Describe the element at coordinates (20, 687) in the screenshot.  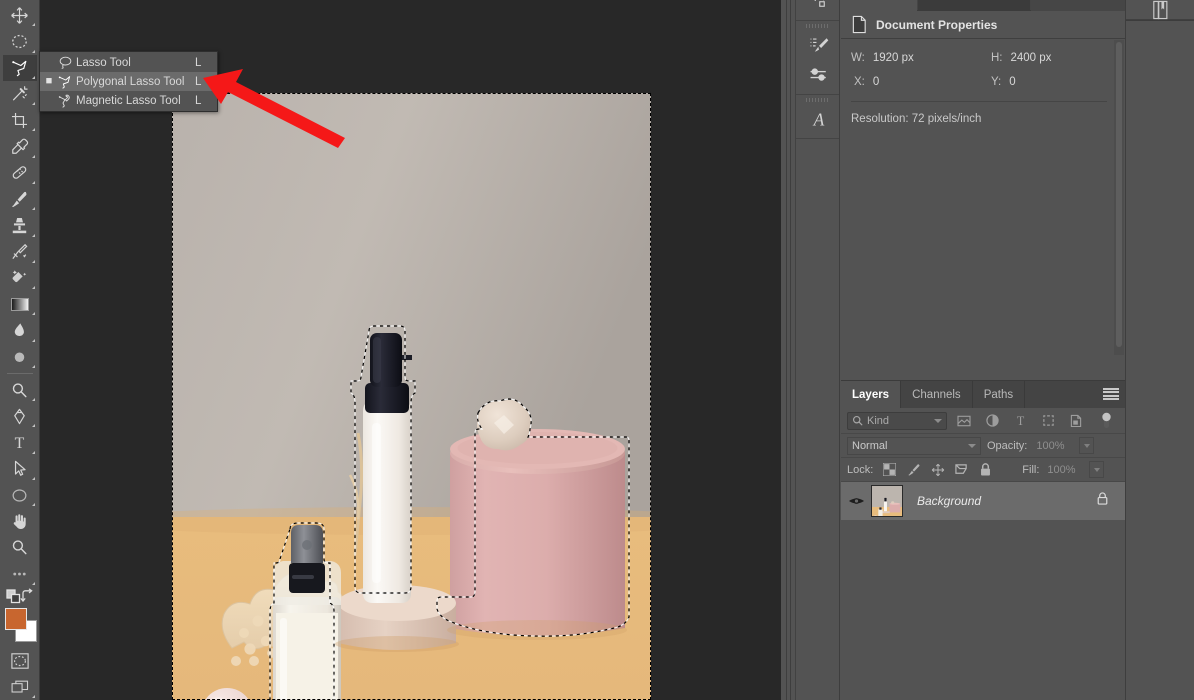
I see `screen-mode-button` at that location.